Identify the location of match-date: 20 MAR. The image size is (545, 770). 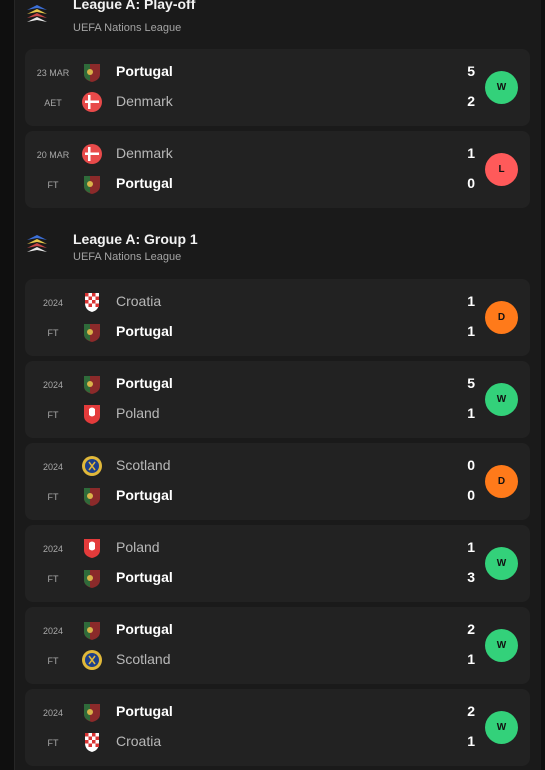
(53, 155).